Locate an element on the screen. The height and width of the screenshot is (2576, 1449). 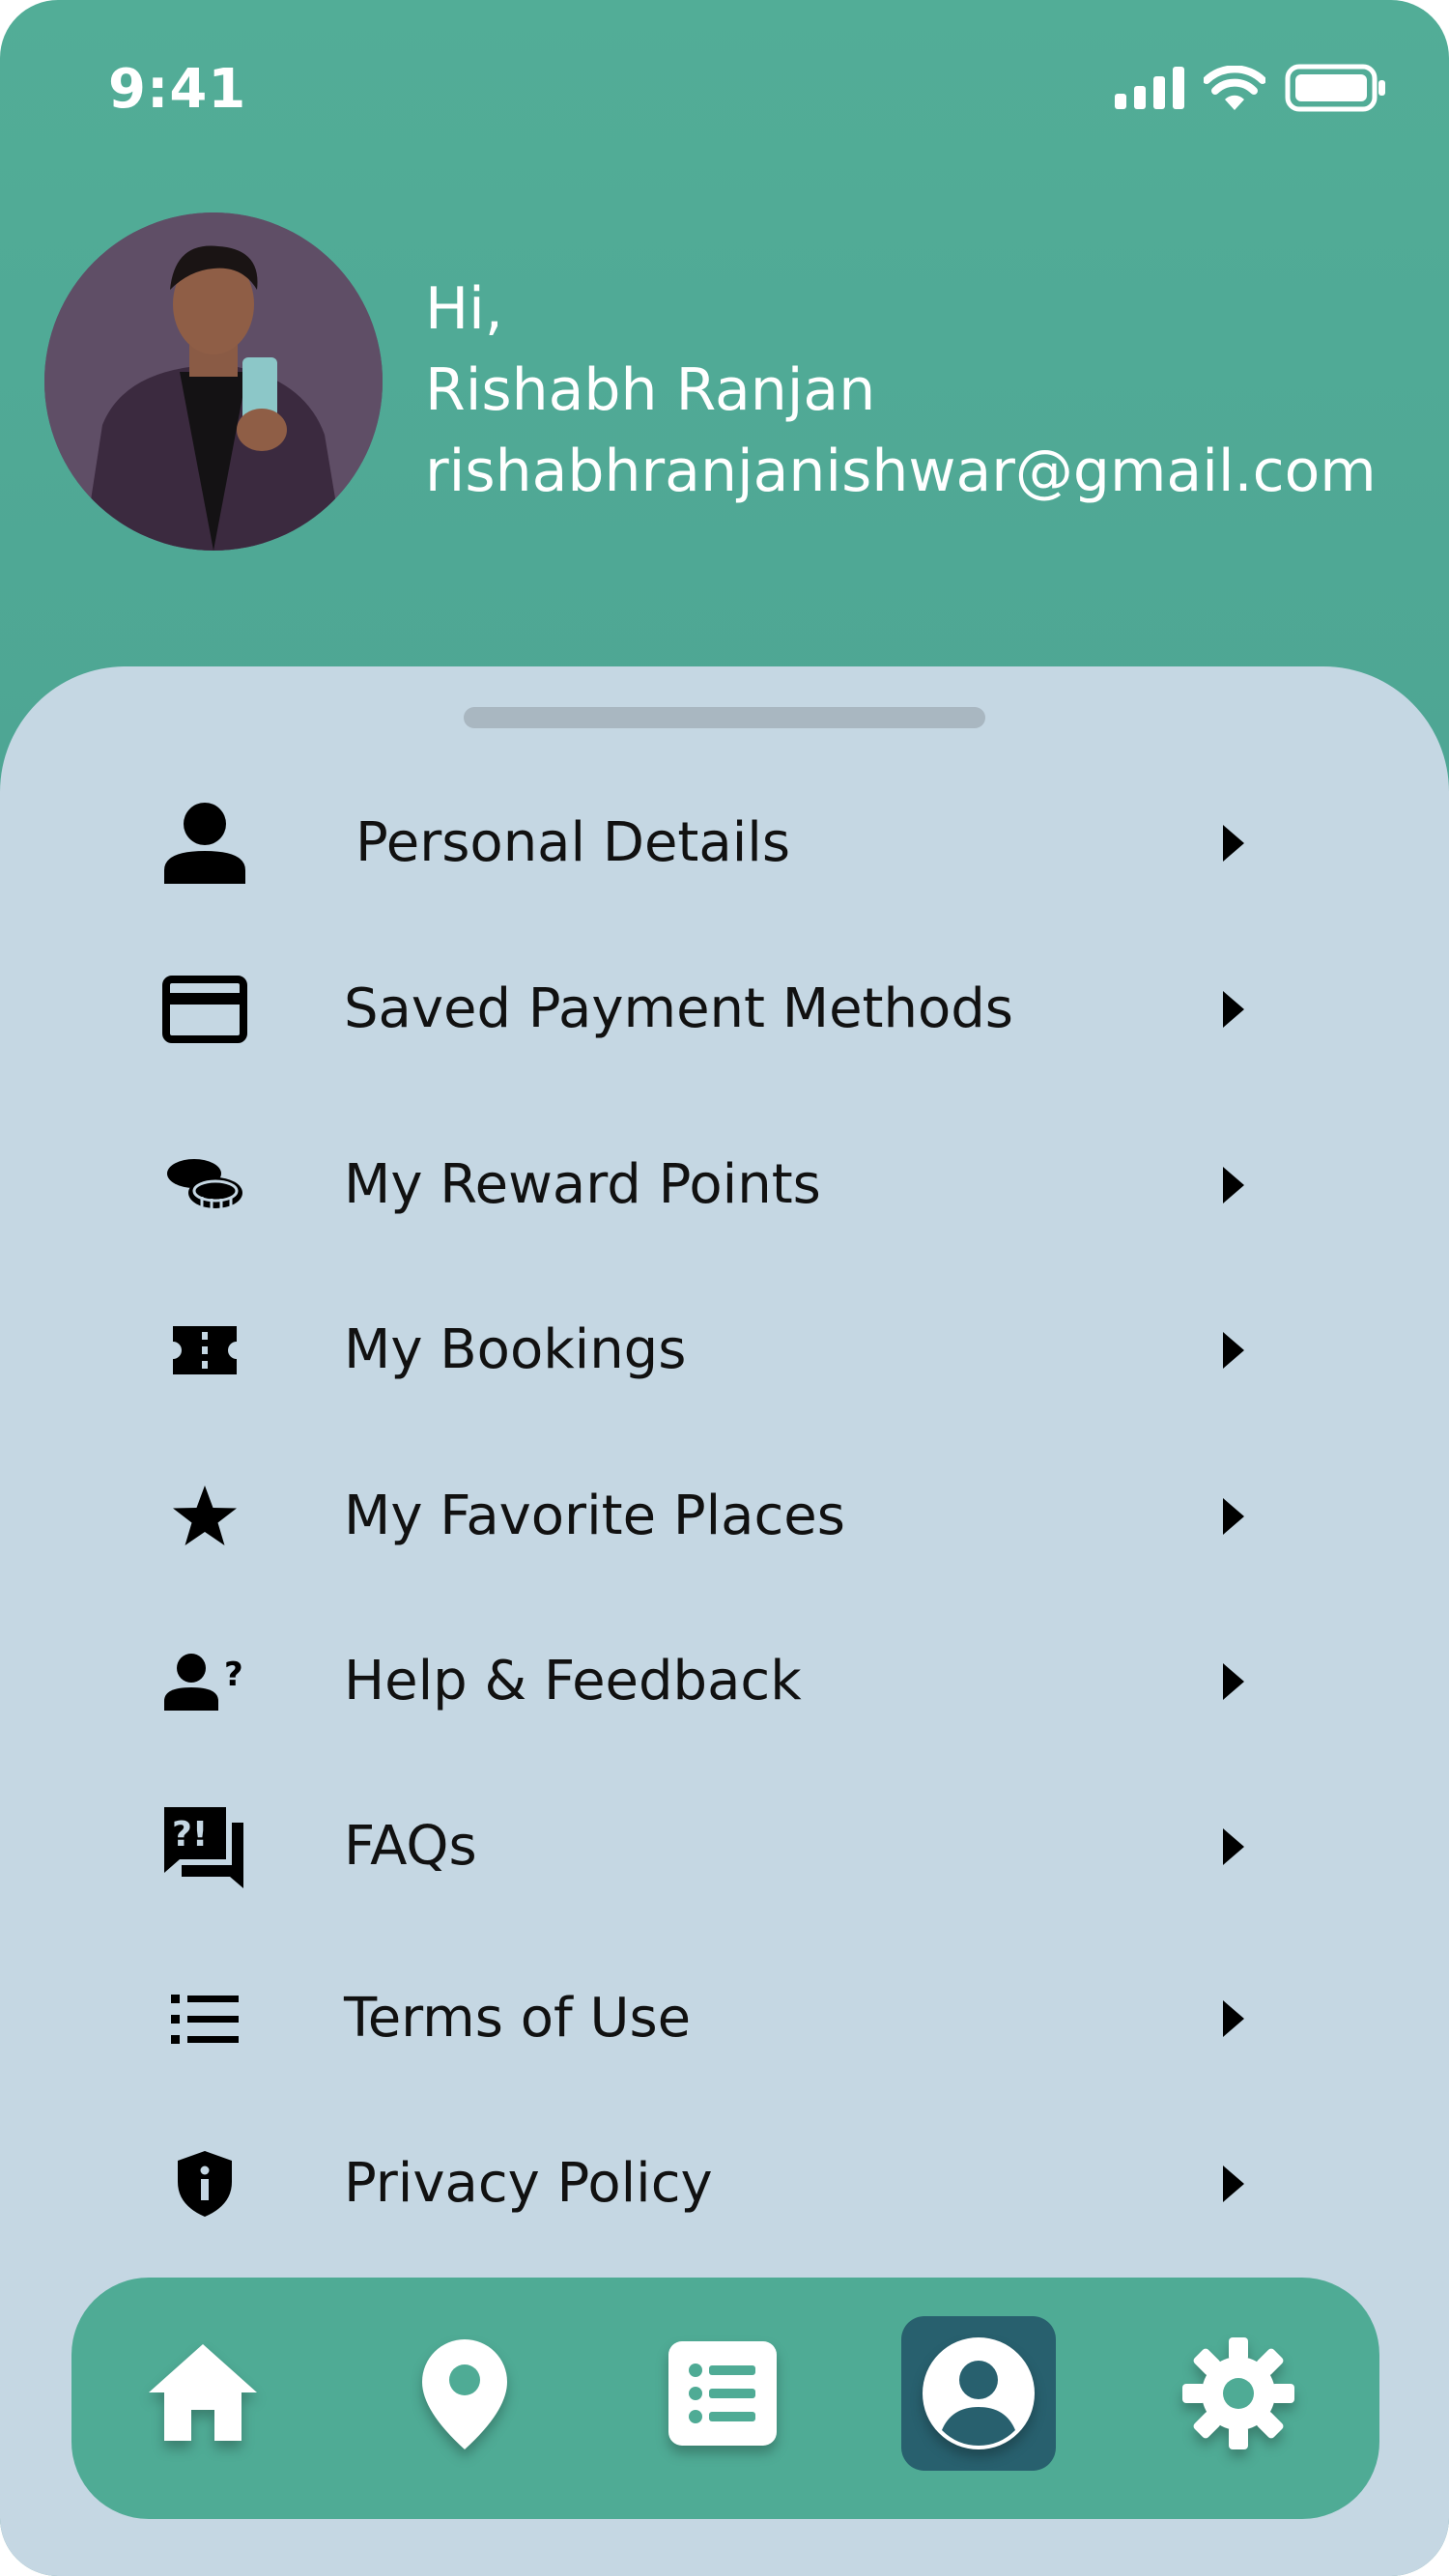
menu-label: Personal Details is located at coordinates (572, 842).